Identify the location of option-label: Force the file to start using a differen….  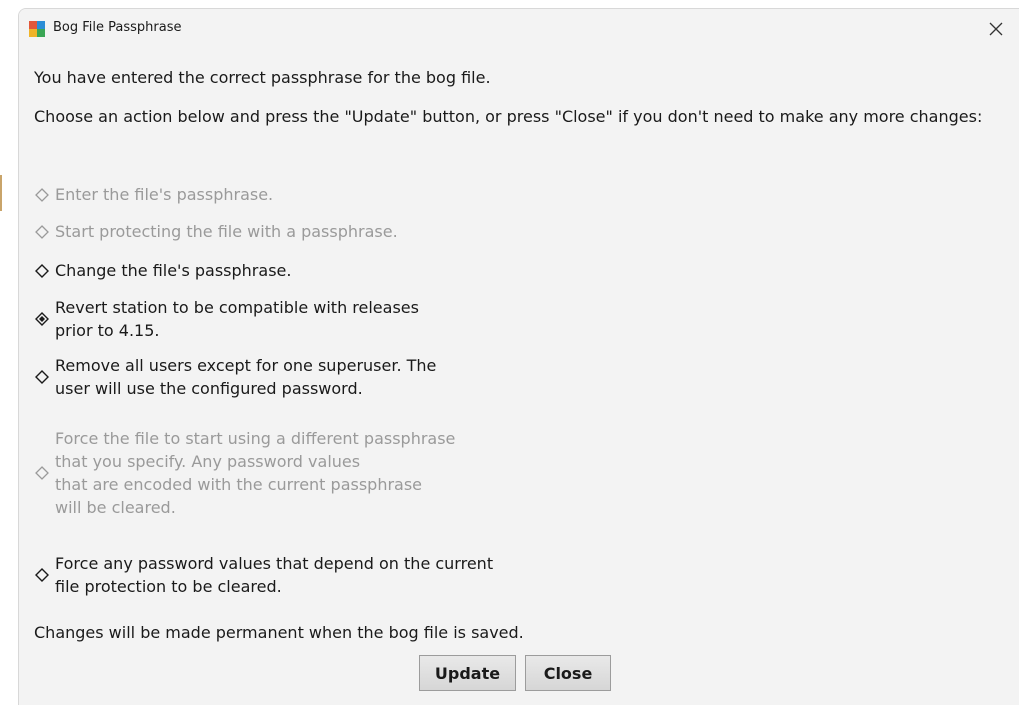
(255, 473).